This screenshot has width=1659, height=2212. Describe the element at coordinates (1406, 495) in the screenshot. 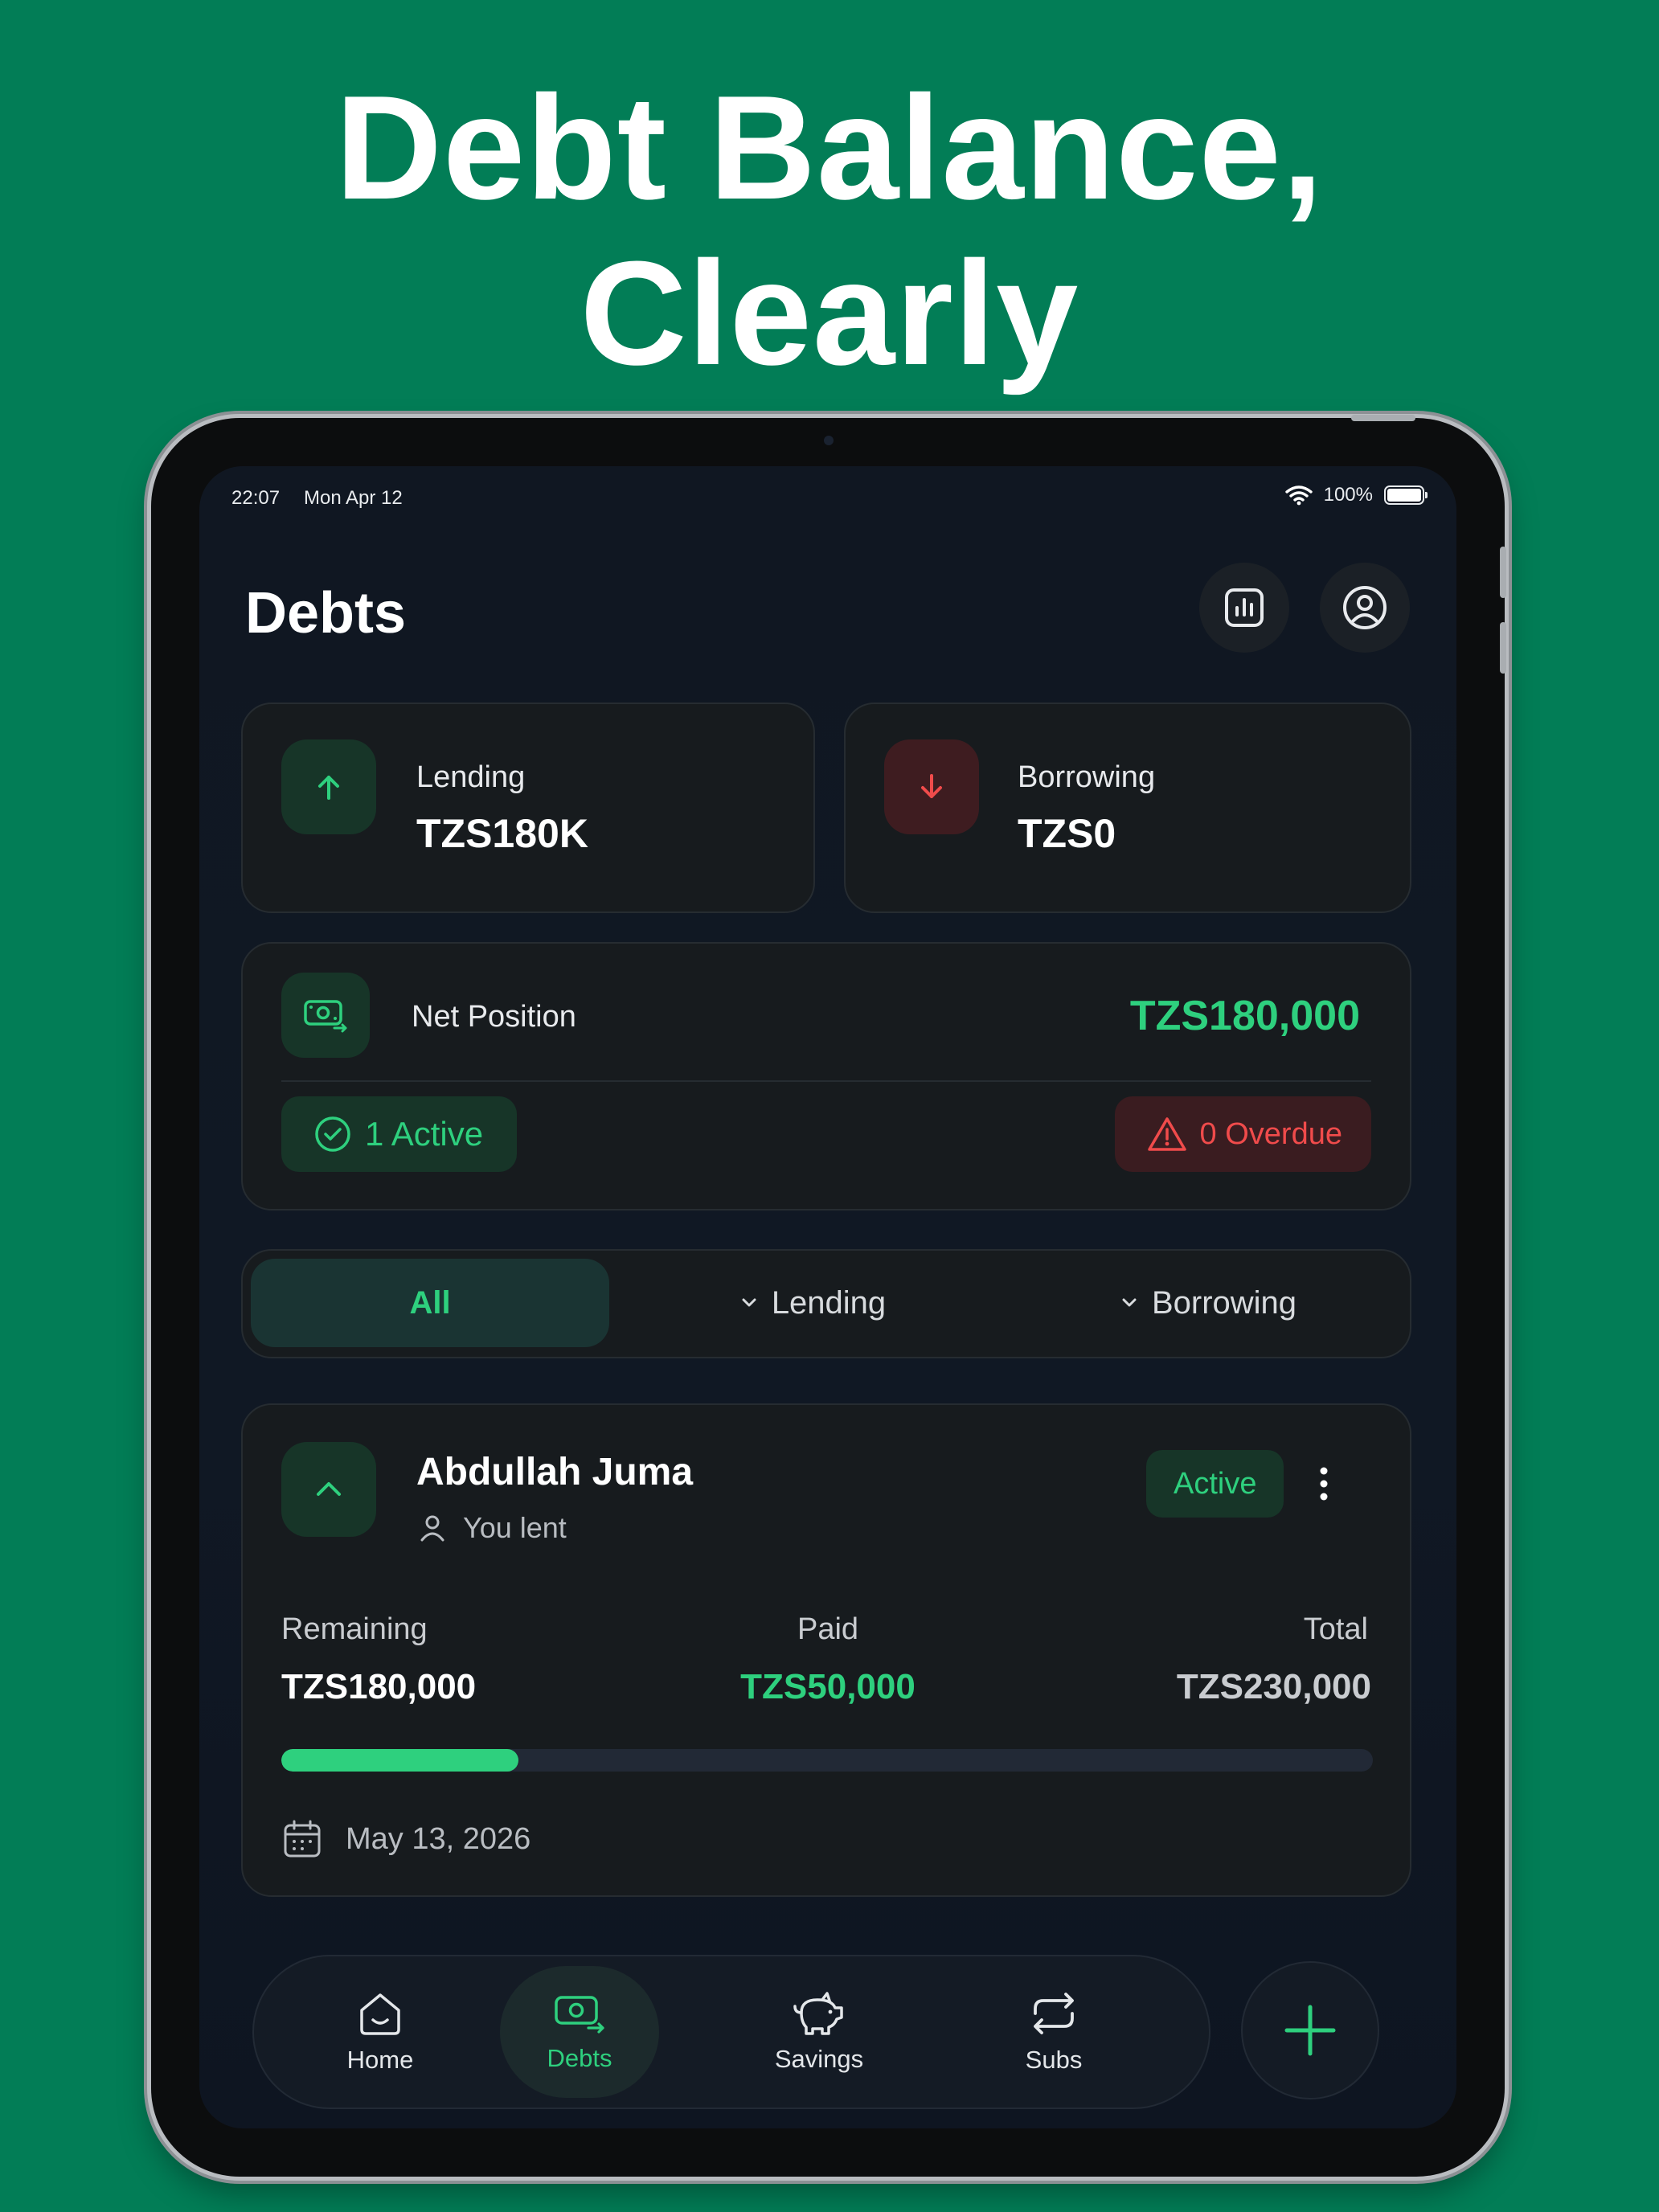

I see `battery-icon` at that location.